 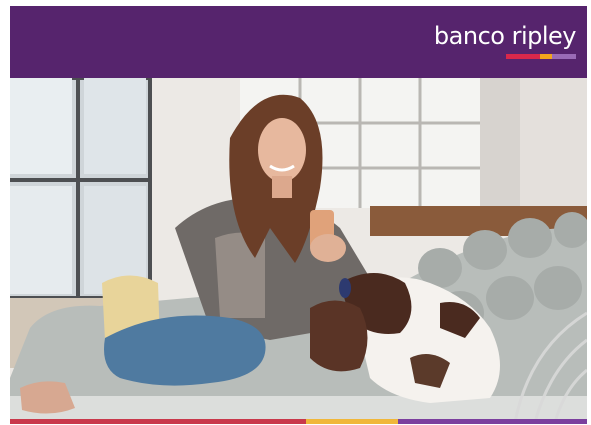 What do you see at coordinates (546, 56) in the screenshot?
I see `brand-bar-orange` at bounding box center [546, 56].